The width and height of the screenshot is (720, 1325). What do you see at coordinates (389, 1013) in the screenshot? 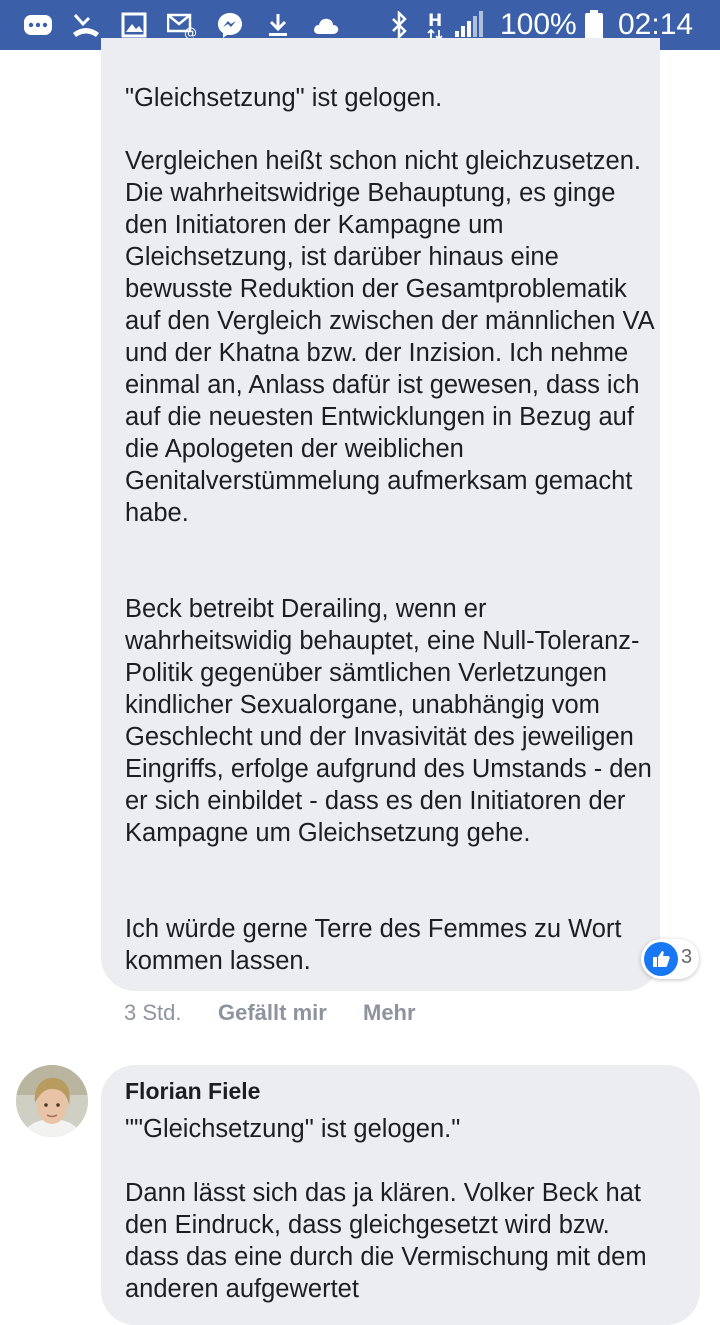
I see `more-button: Mehr` at bounding box center [389, 1013].